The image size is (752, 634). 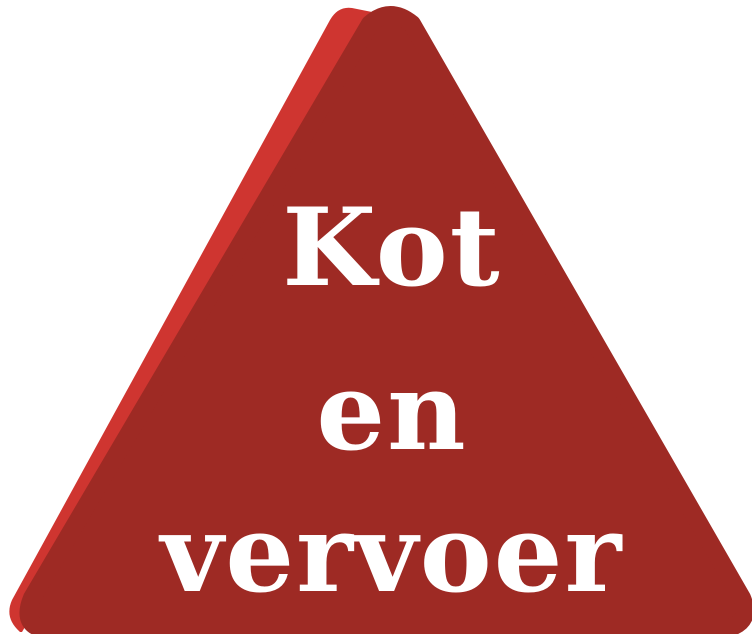 I want to click on sign-text-line-2: en, so click(x=392, y=412).